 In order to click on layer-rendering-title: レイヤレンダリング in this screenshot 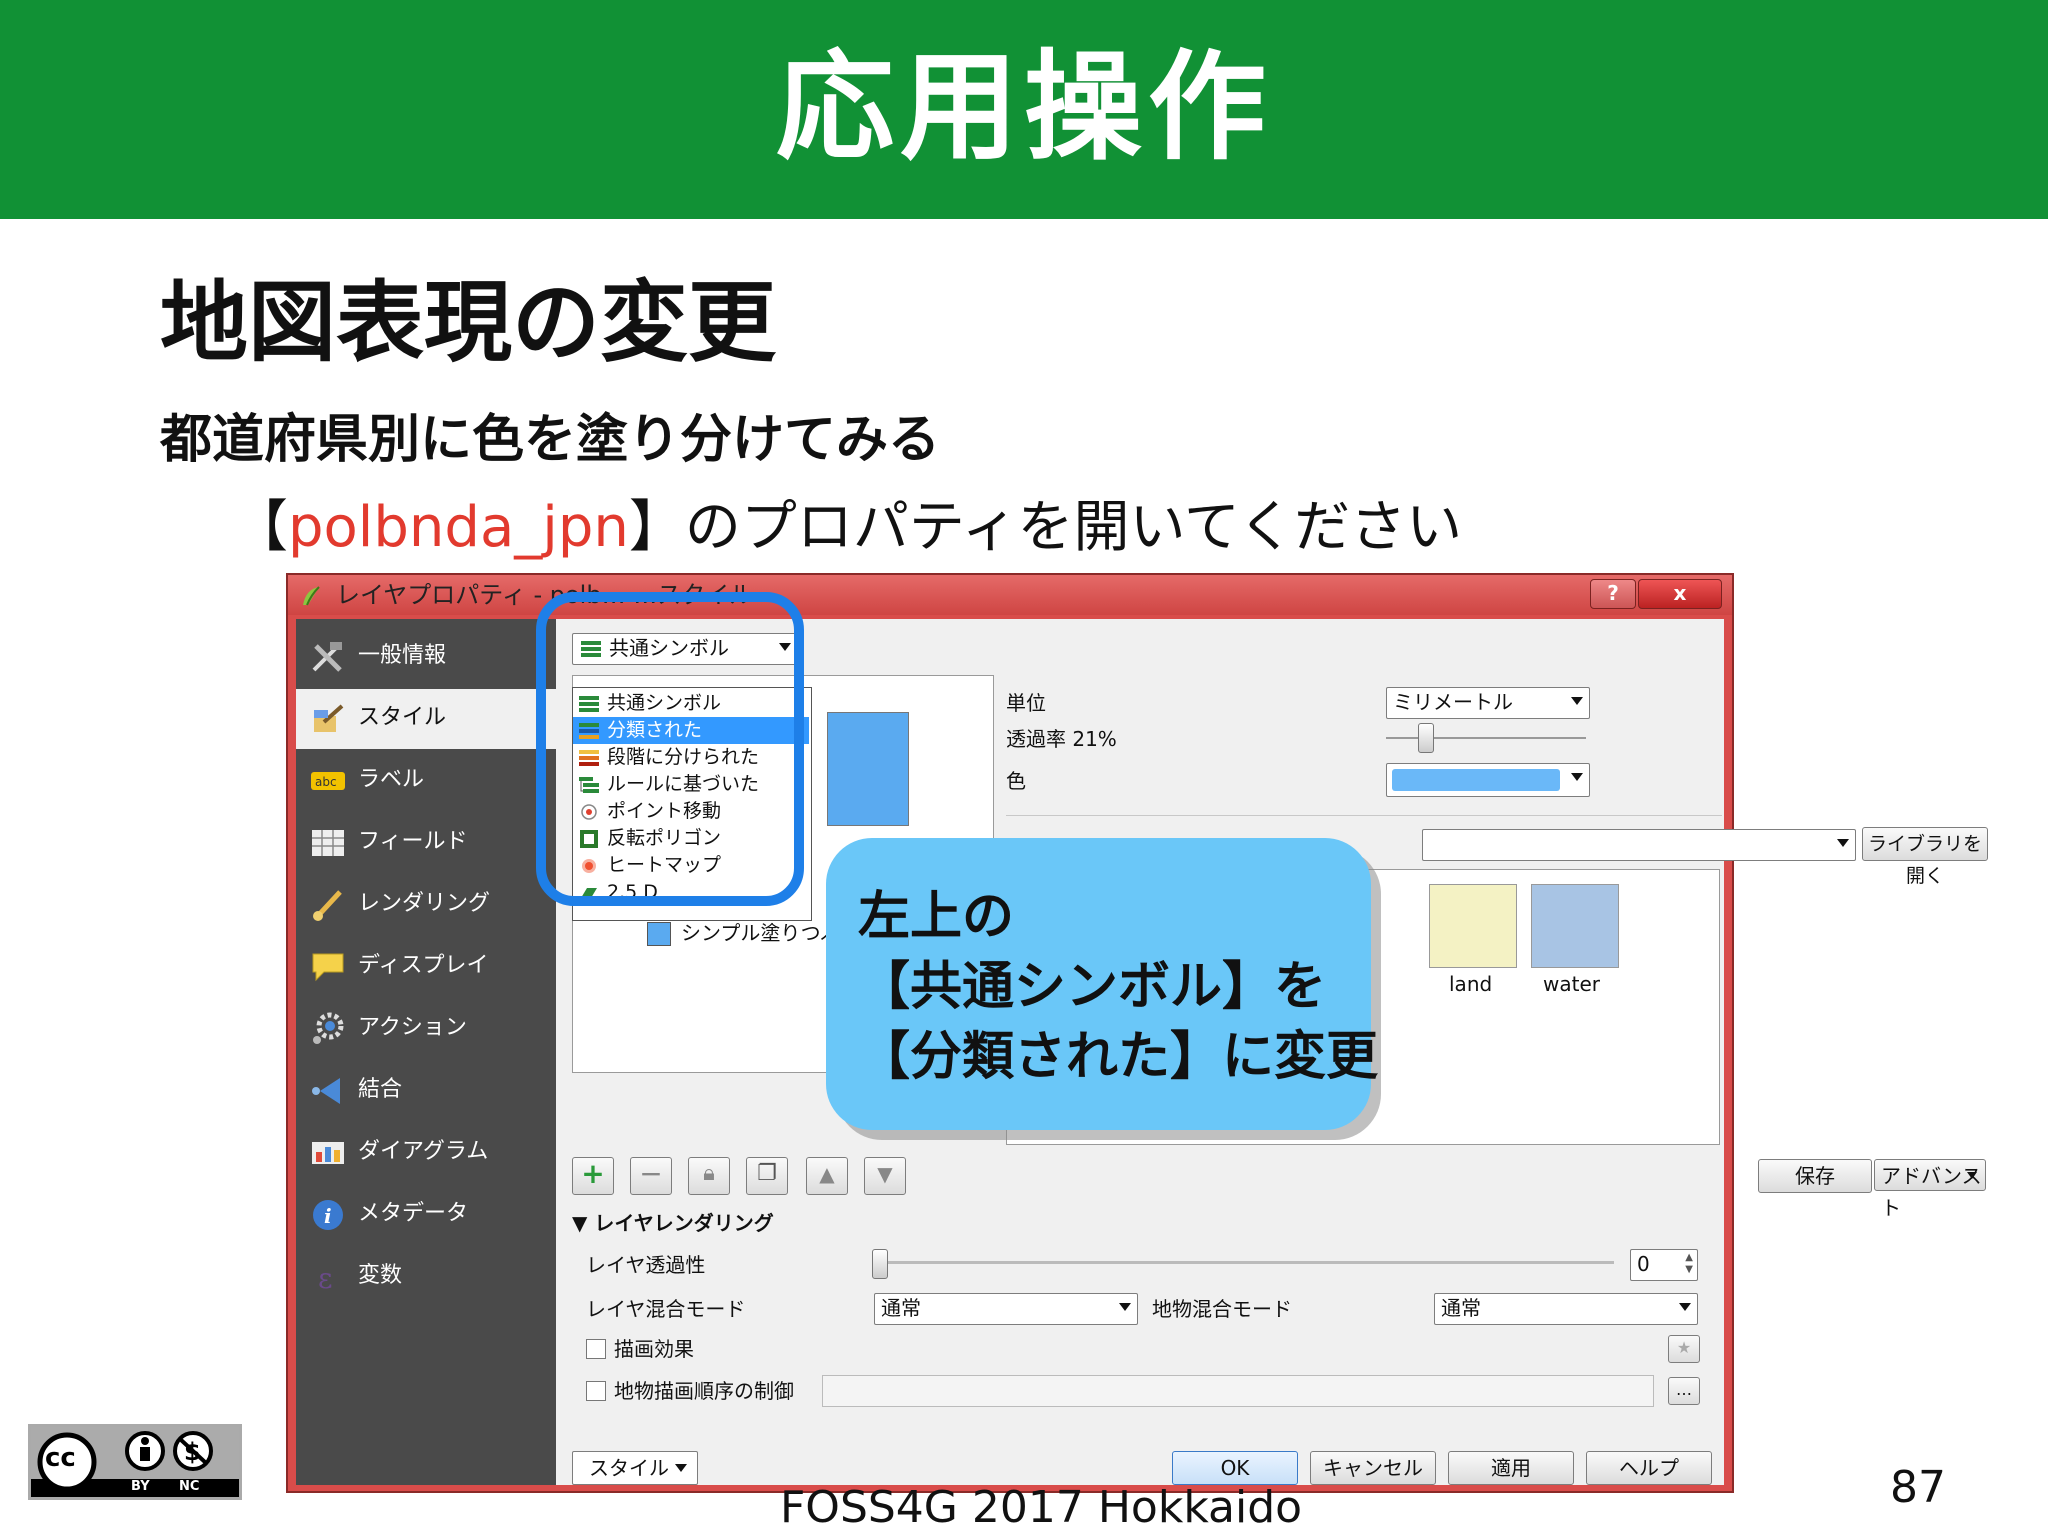, I will do `click(684, 1223)`.